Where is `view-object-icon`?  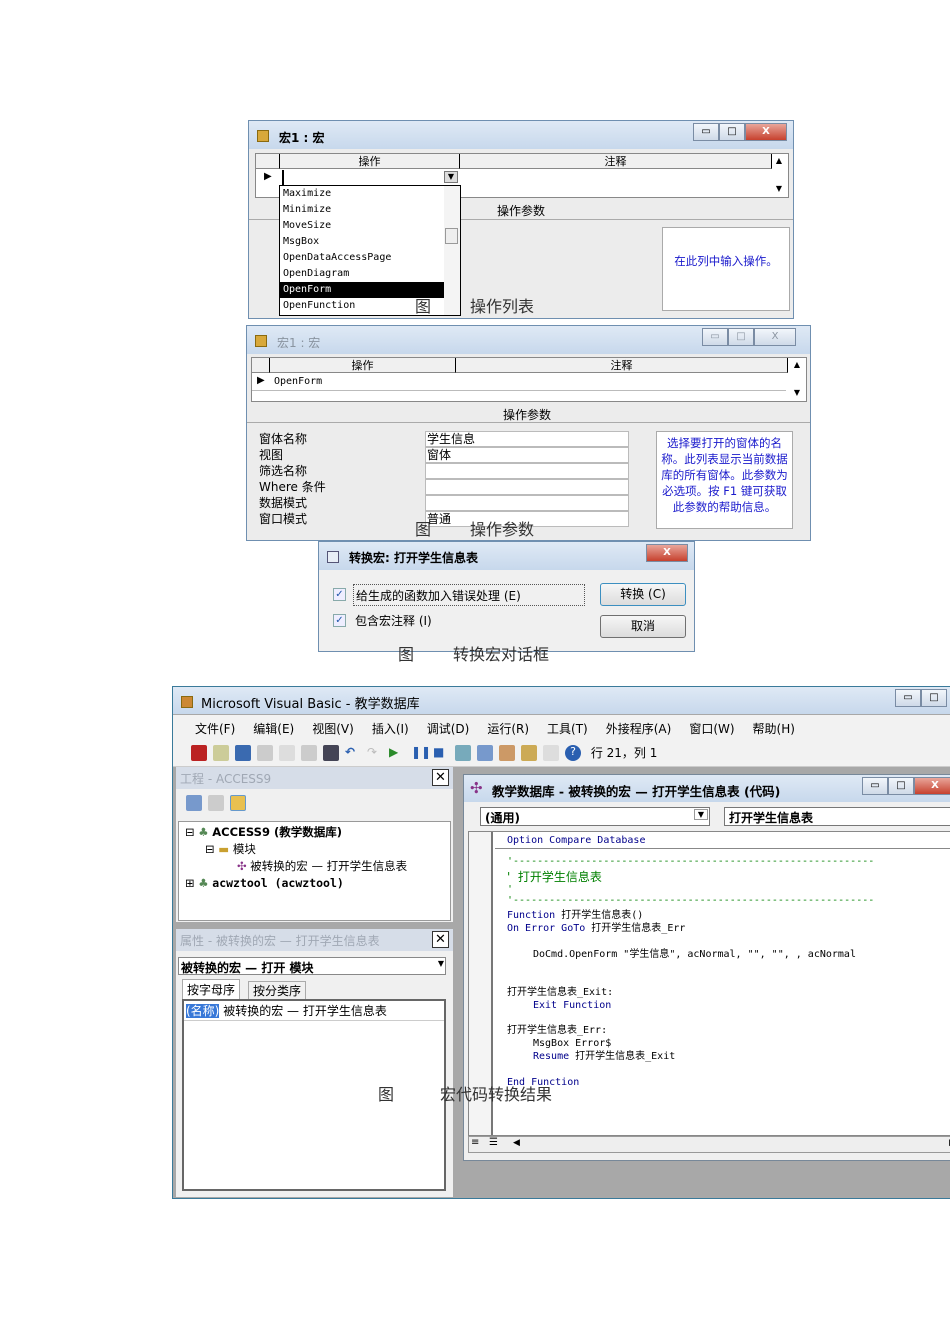 view-object-icon is located at coordinates (216, 803).